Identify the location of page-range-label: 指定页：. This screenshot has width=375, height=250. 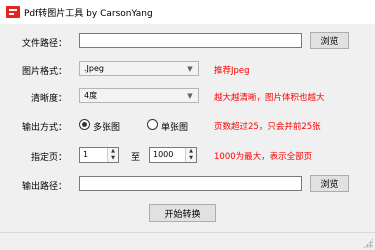
(49, 158).